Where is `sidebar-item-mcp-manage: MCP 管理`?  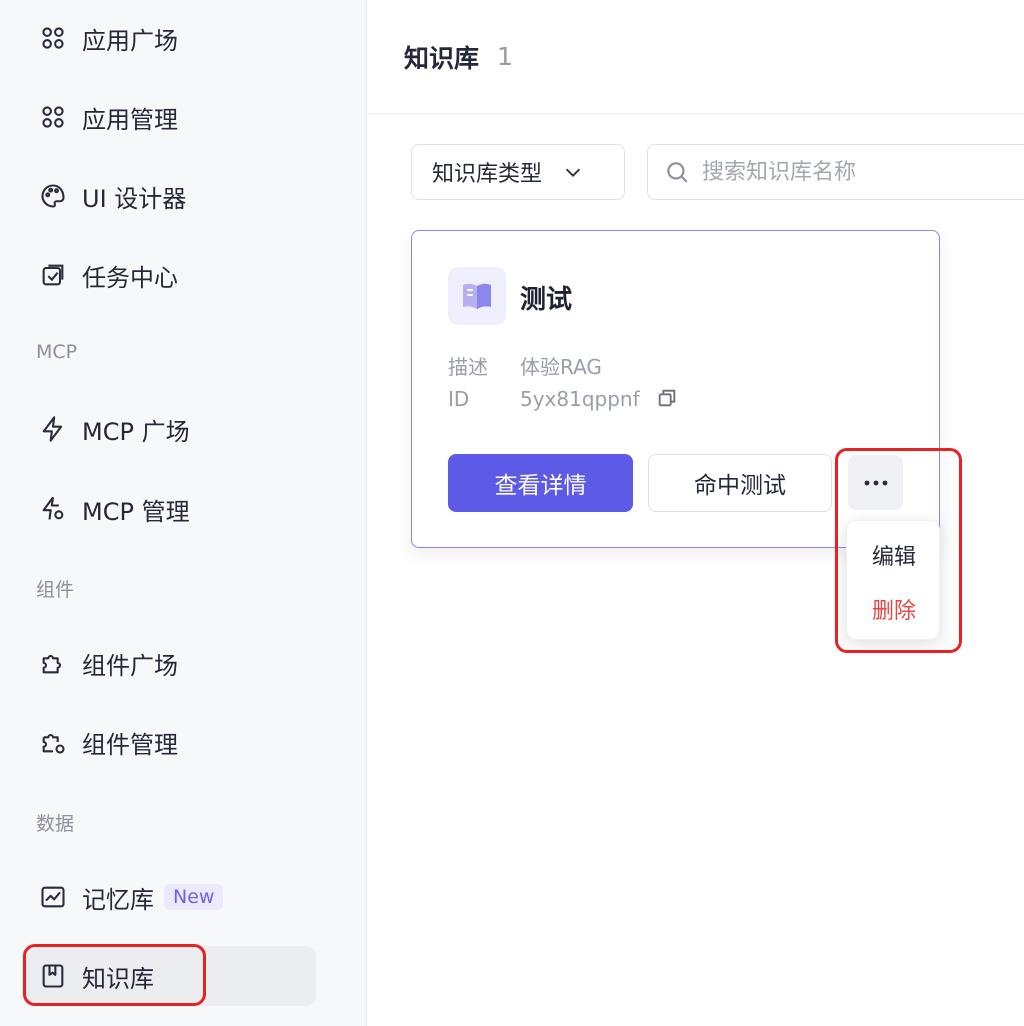 sidebar-item-mcp-manage: MCP 管理 is located at coordinates (169, 509).